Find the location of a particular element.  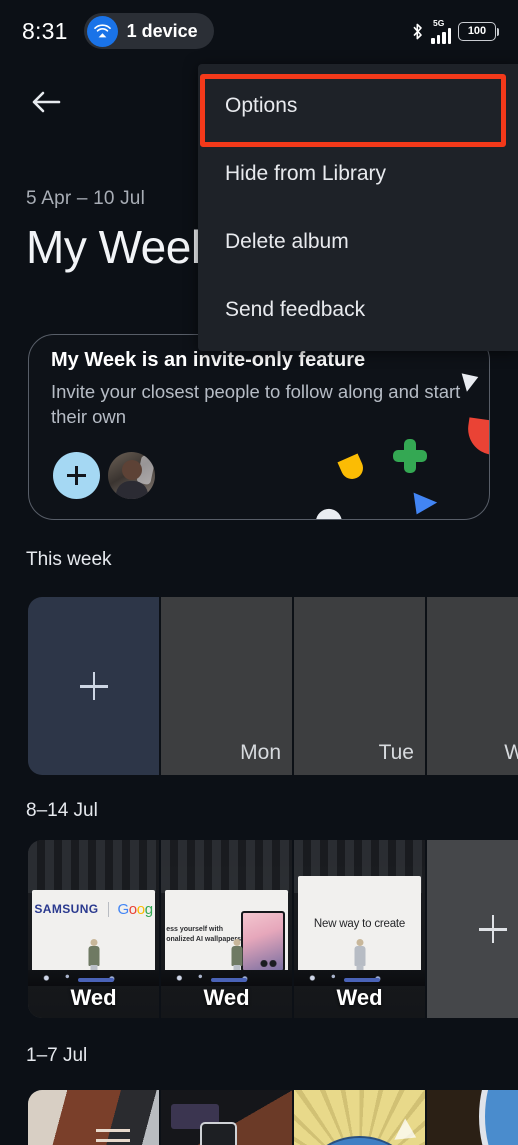

day-tile: Wed is located at coordinates (472, 686).